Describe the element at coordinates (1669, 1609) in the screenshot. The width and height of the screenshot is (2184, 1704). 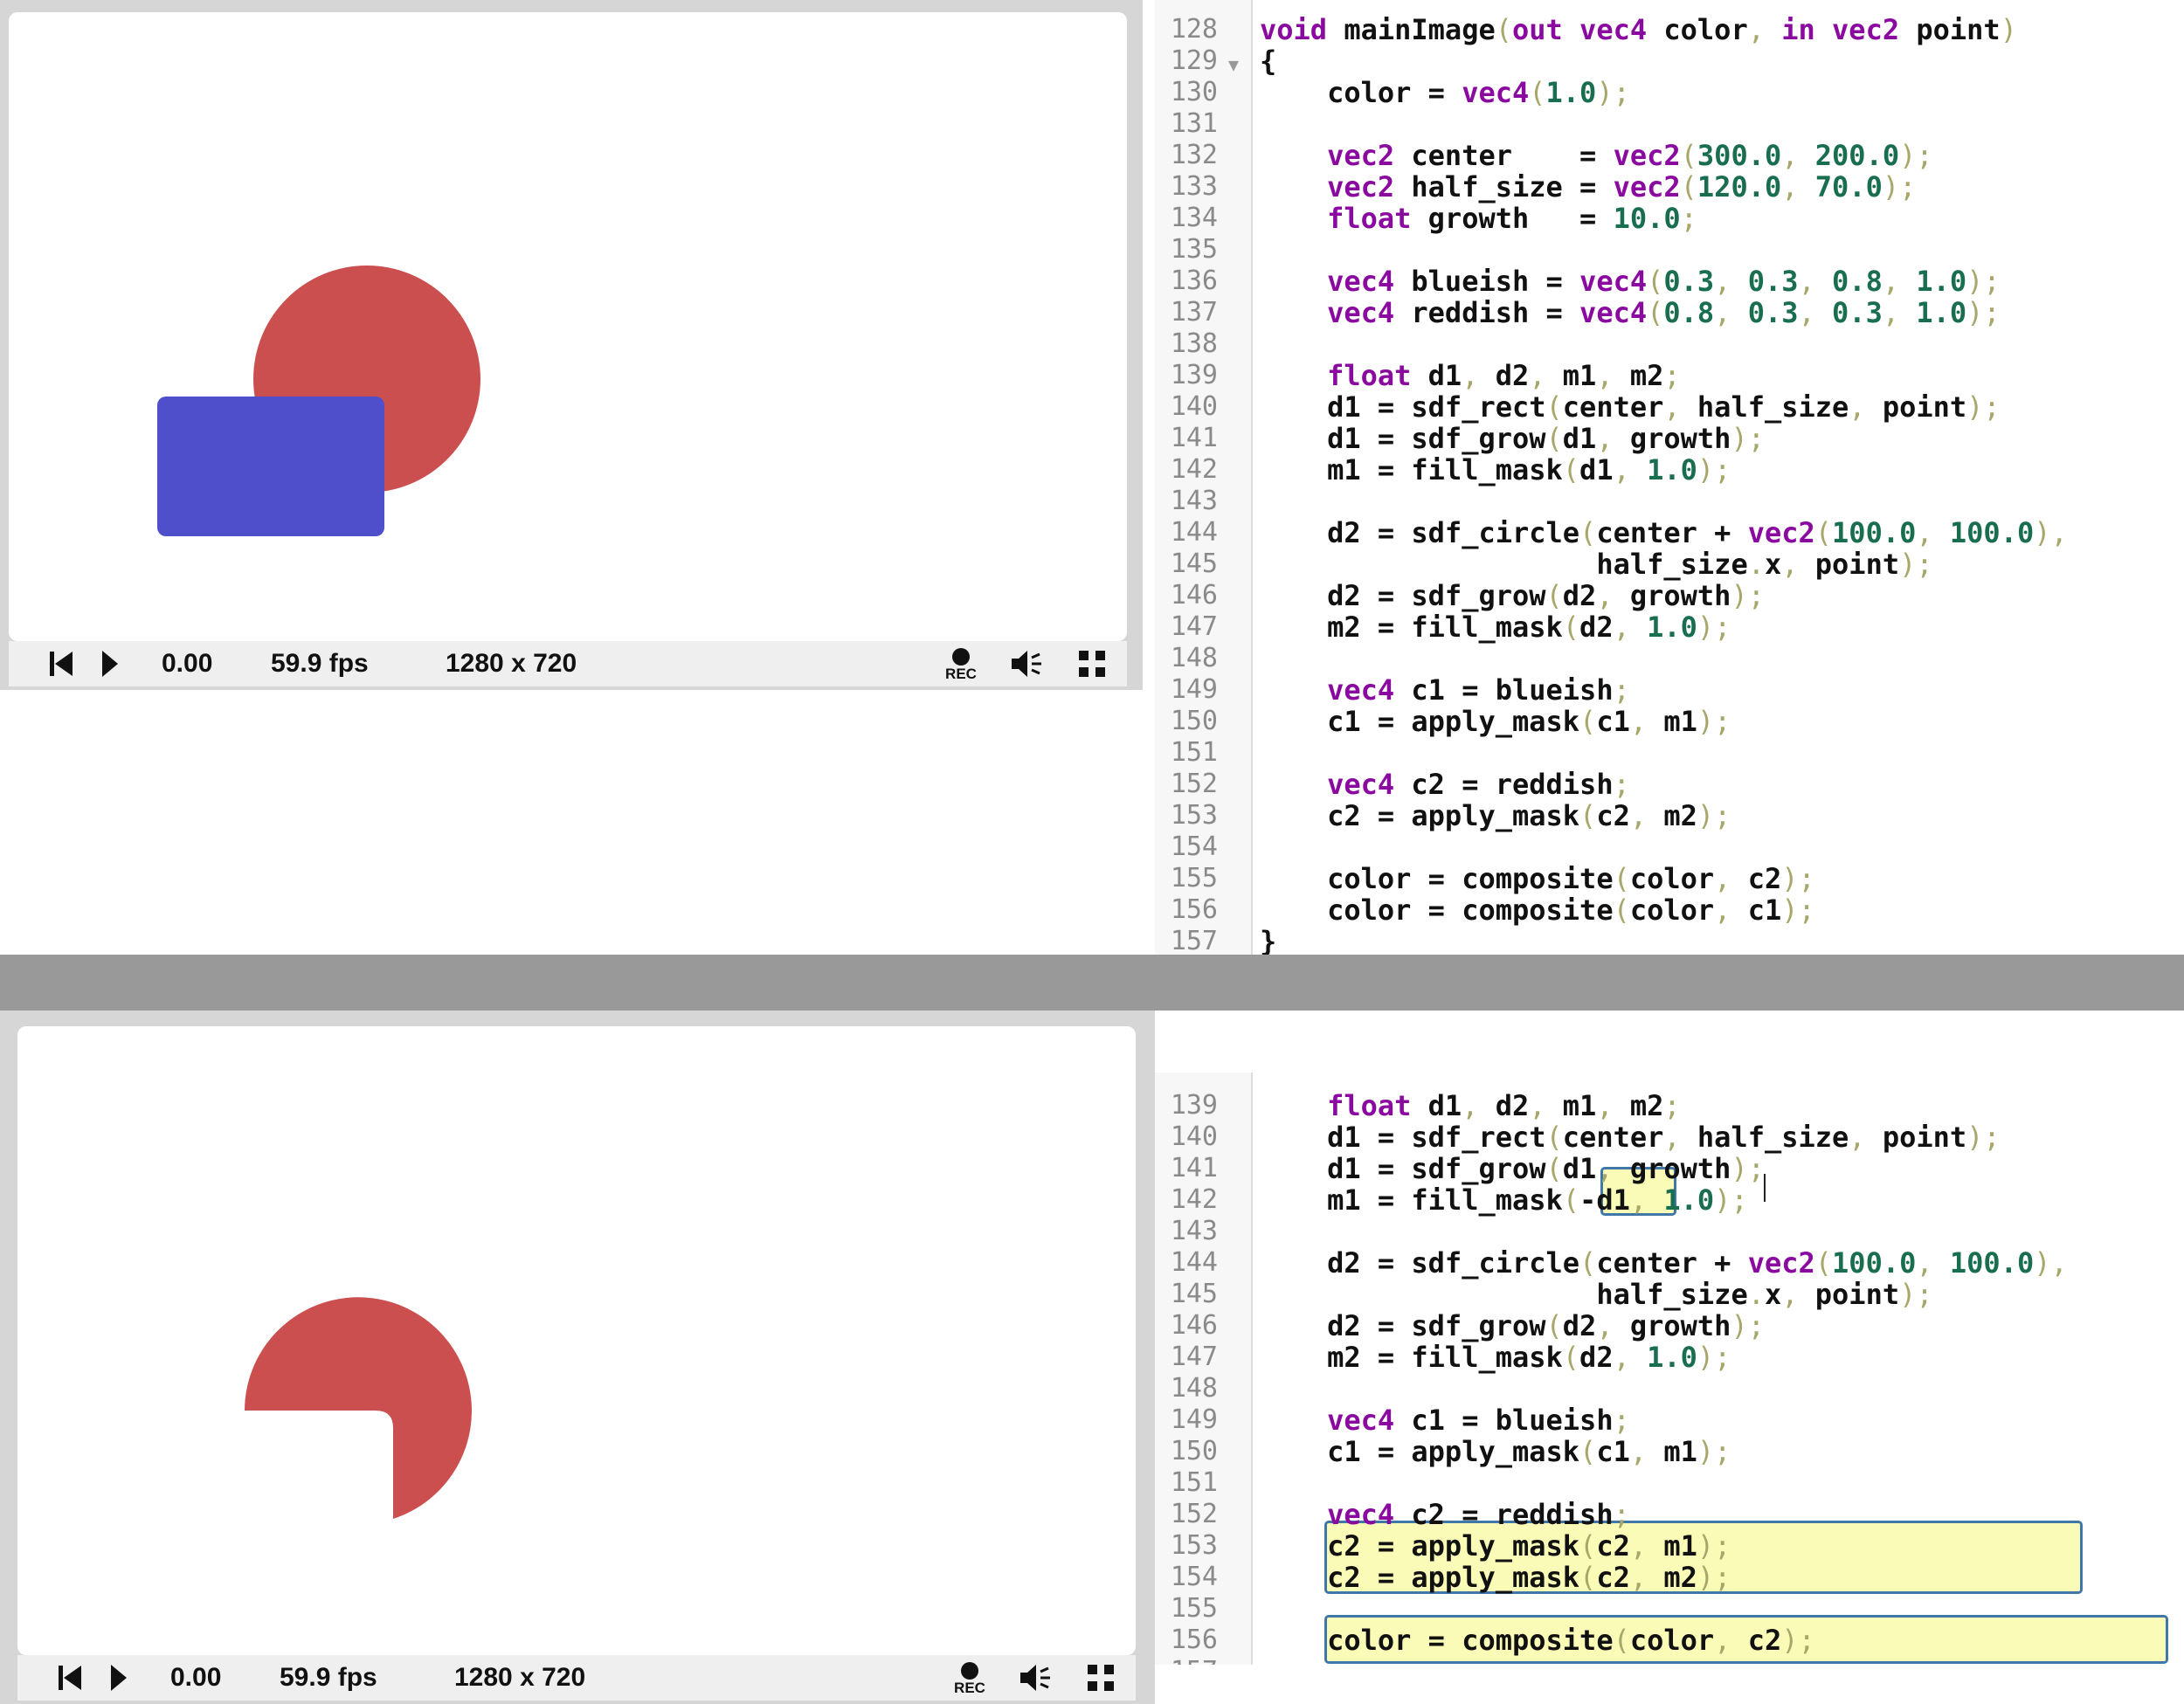
I see `code-line: 155` at that location.